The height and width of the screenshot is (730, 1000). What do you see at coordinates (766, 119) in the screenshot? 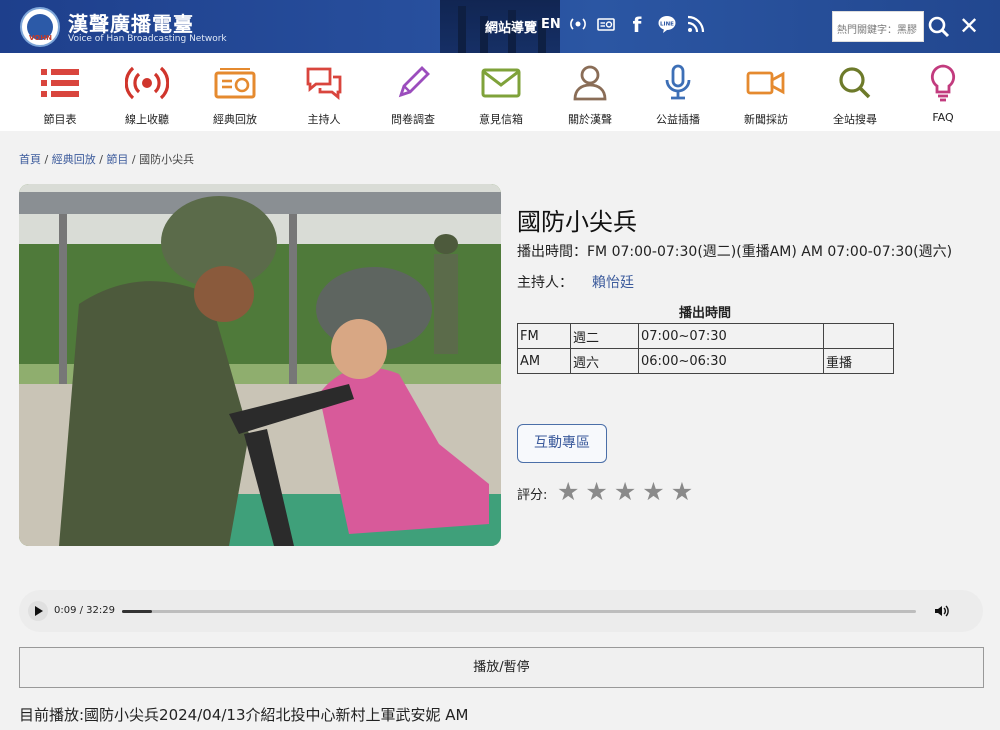
I see `nav-label: 新聞採訪` at bounding box center [766, 119].